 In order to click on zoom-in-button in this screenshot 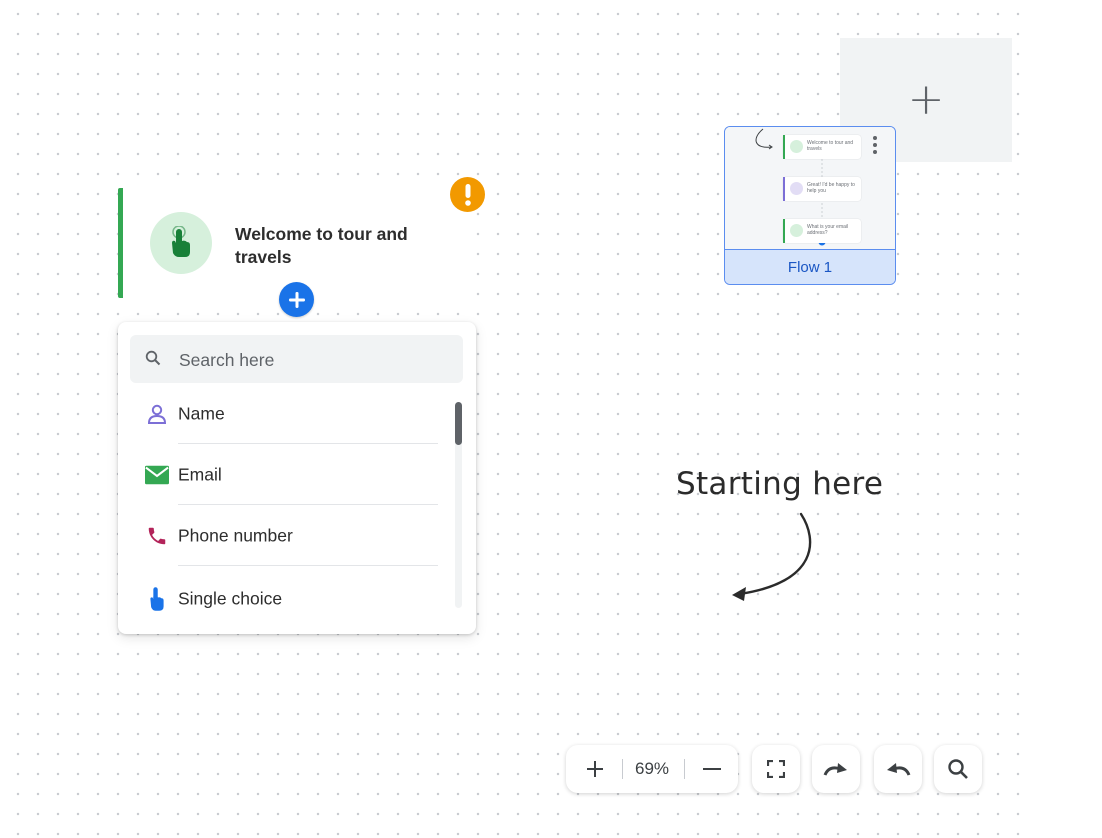, I will do `click(595, 769)`.